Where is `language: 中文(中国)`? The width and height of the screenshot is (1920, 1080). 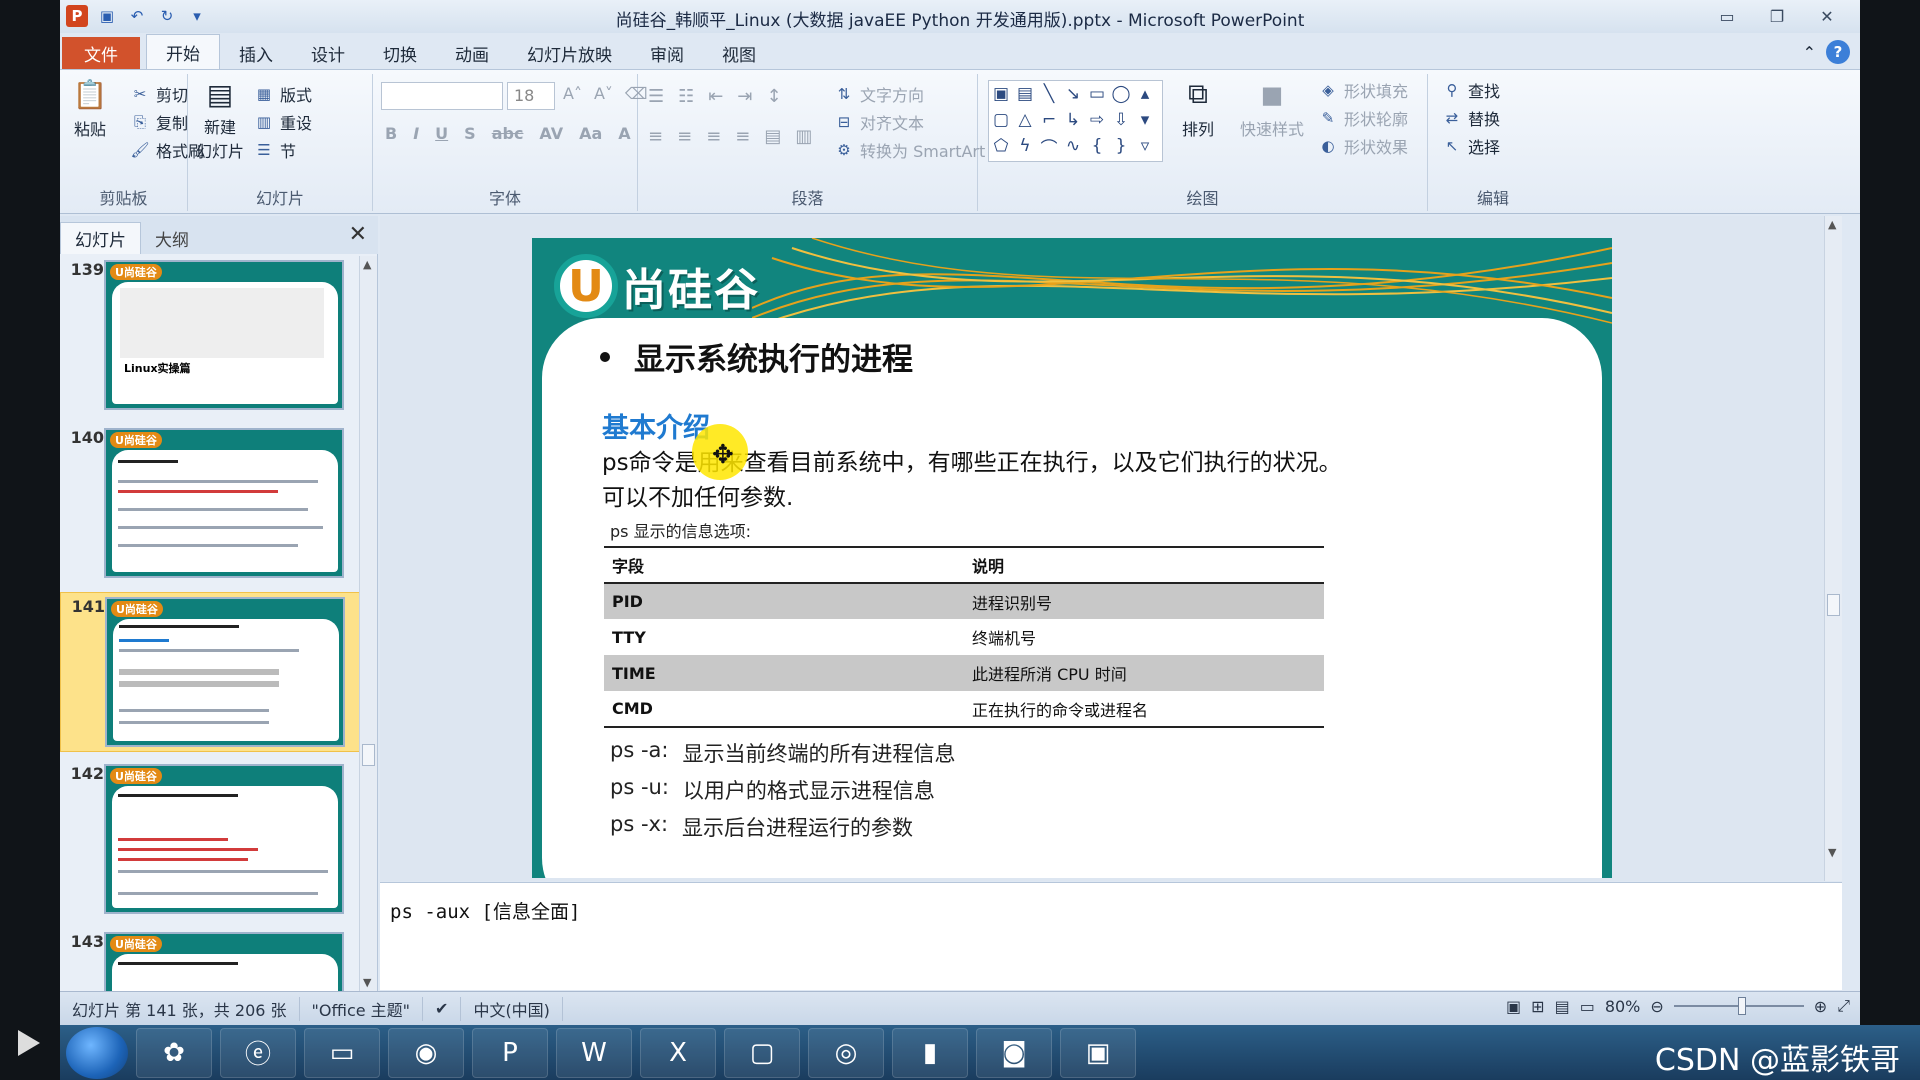 language: 中文(中国) is located at coordinates (512, 1008).